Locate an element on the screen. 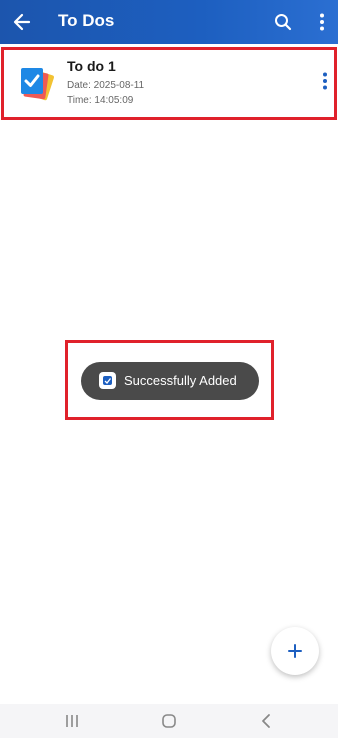 The height and width of the screenshot is (738, 338). search-icon is located at coordinates (283, 22).